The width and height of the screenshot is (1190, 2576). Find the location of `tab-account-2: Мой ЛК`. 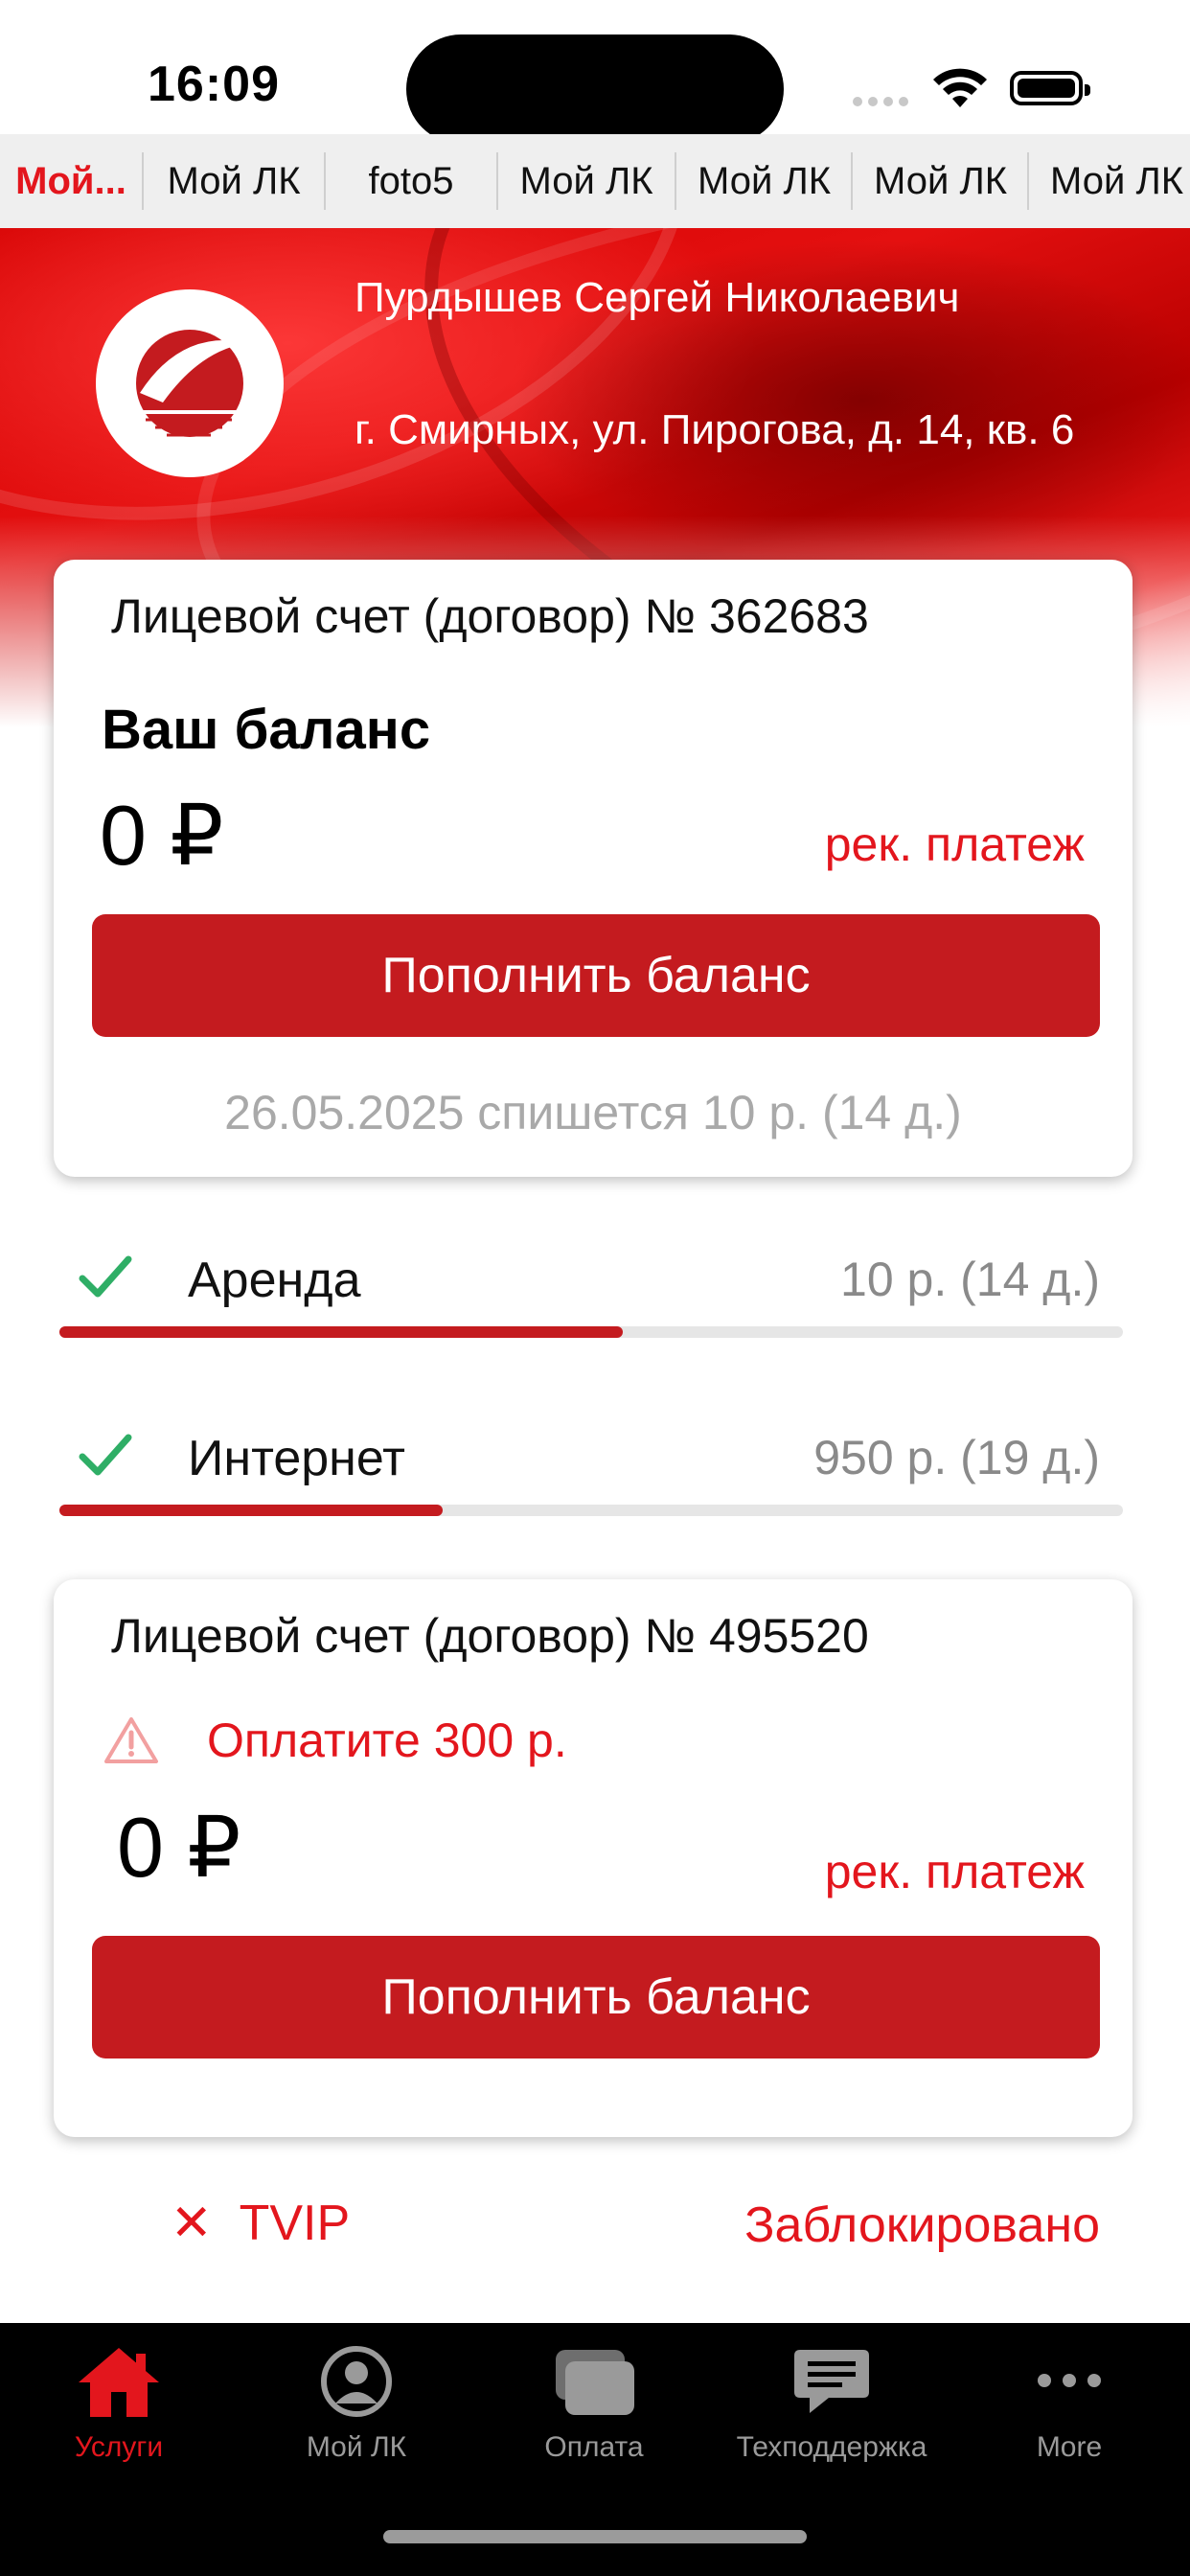

tab-account-2: Мой ЛК is located at coordinates (235, 181).